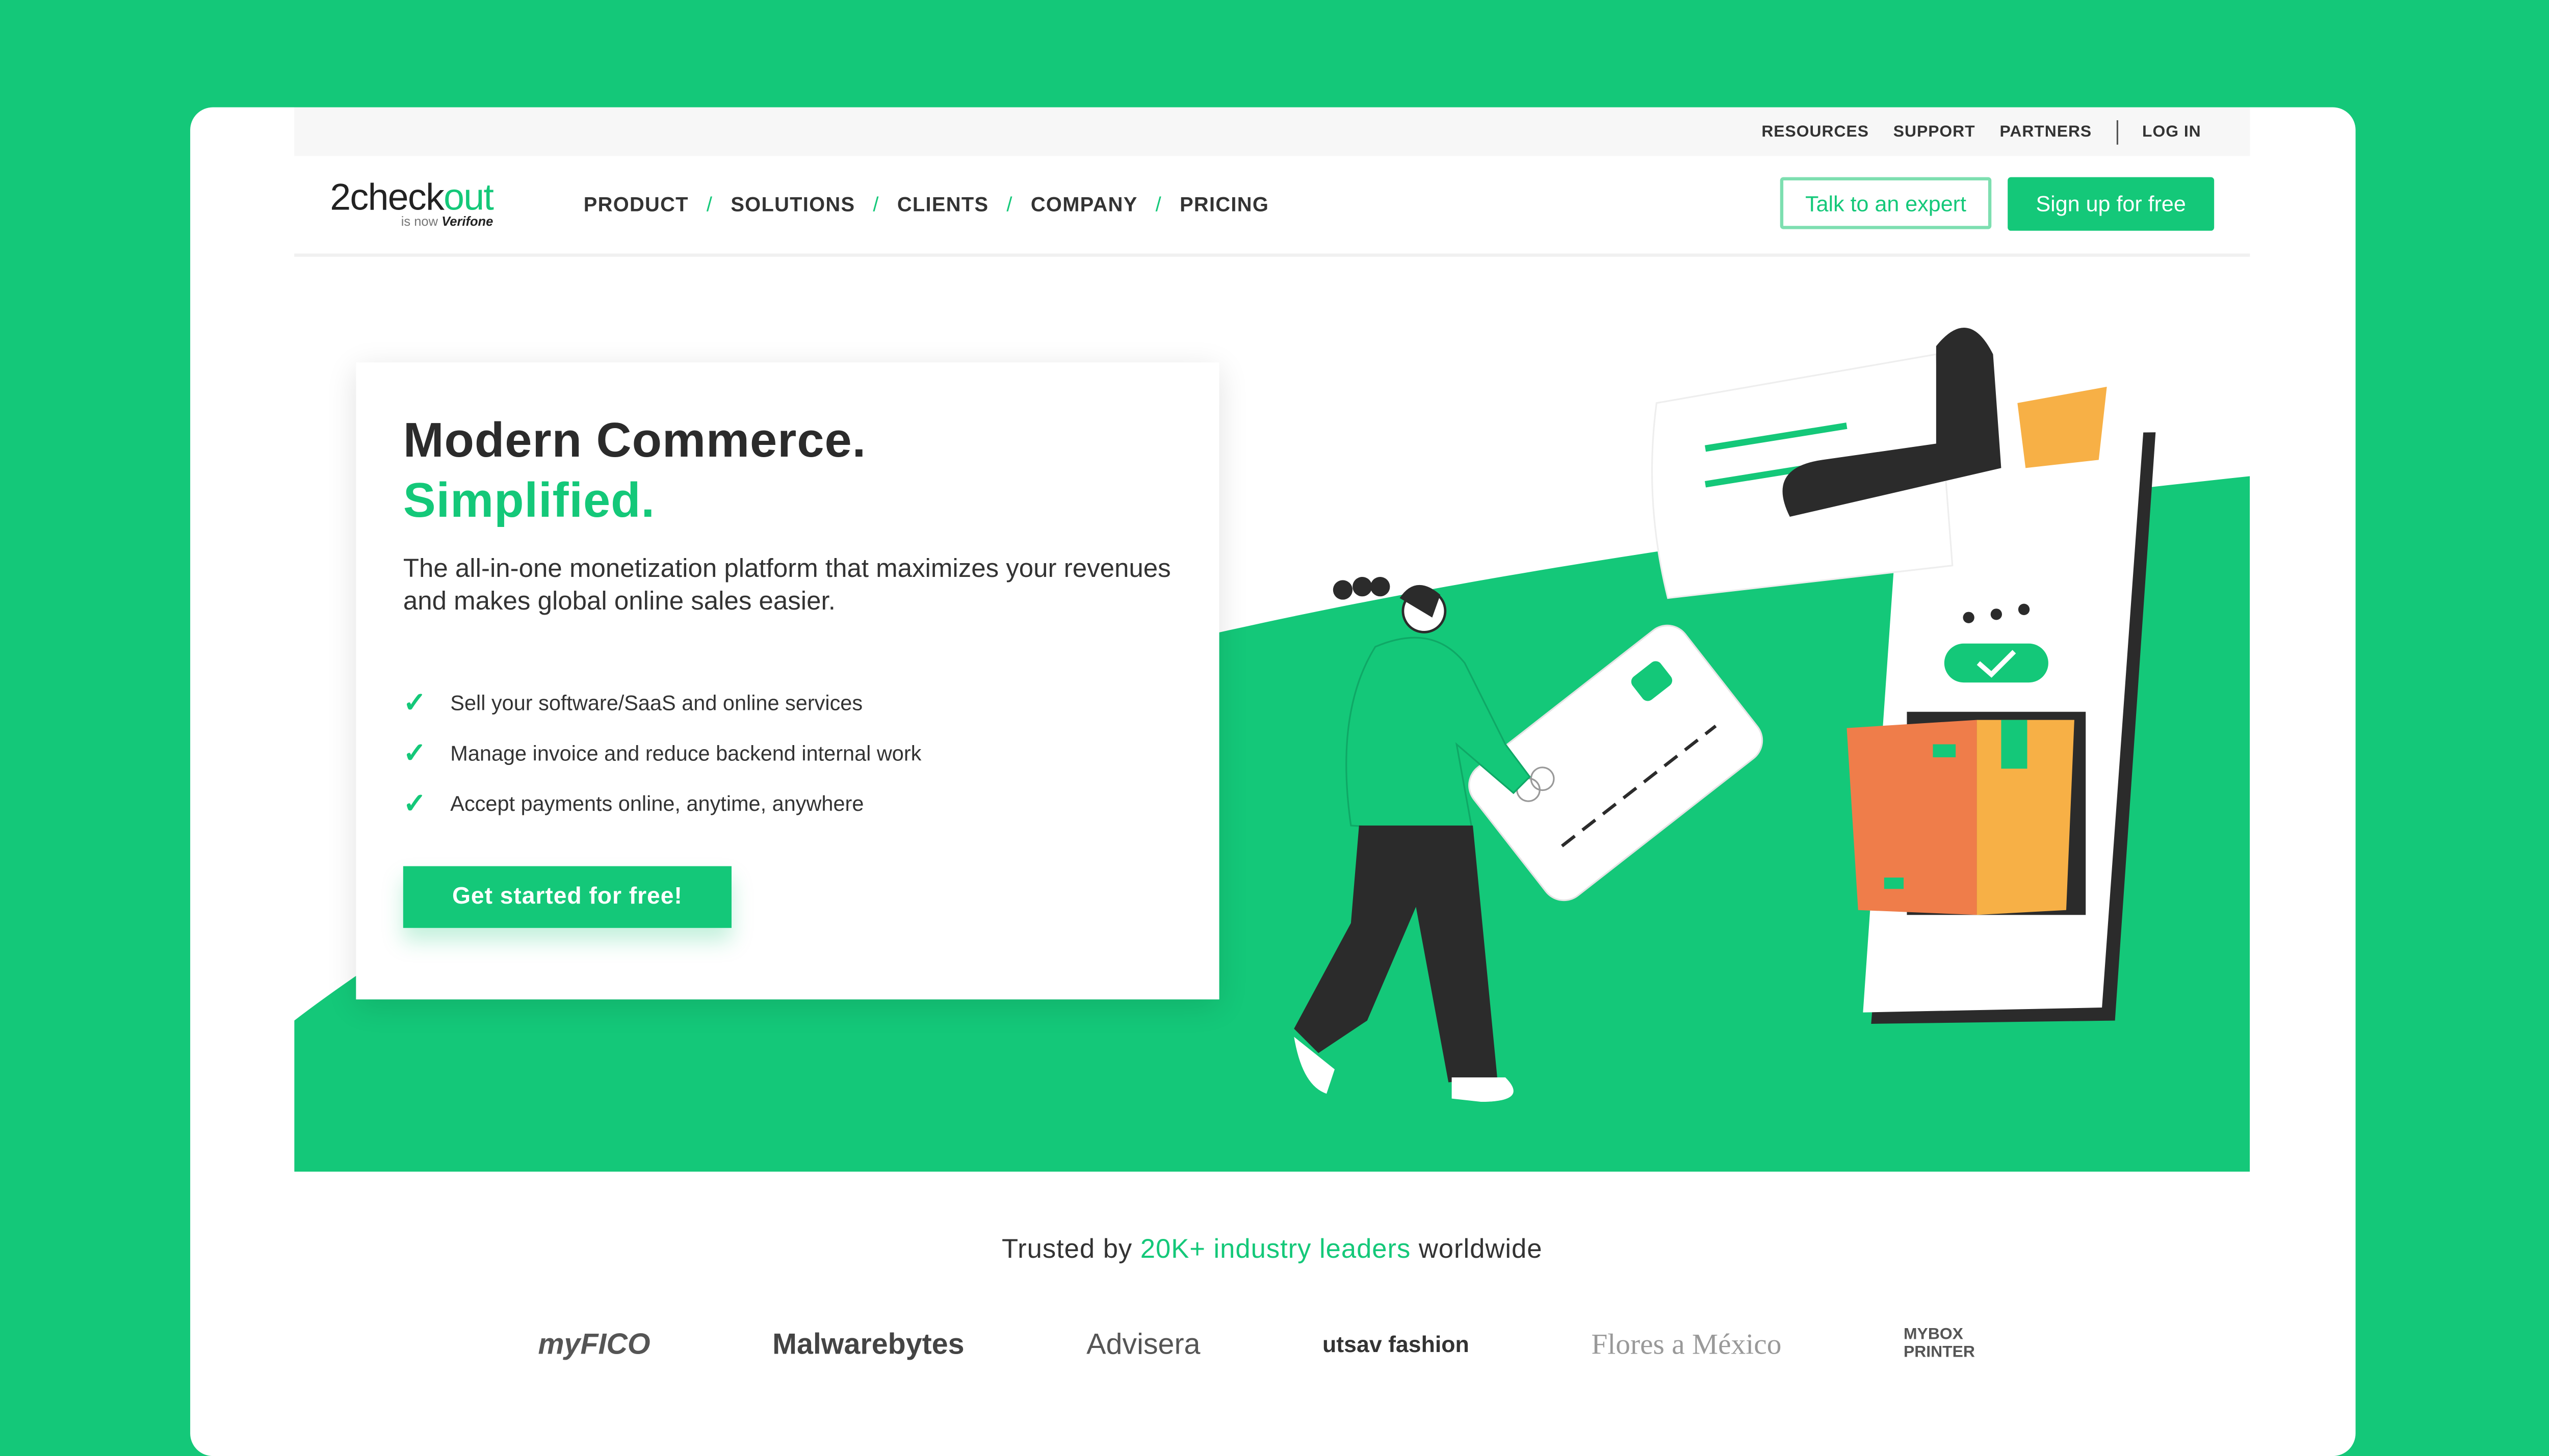  Describe the element at coordinates (2045, 132) in the screenshot. I see `partners-link: PARTNERS` at that location.